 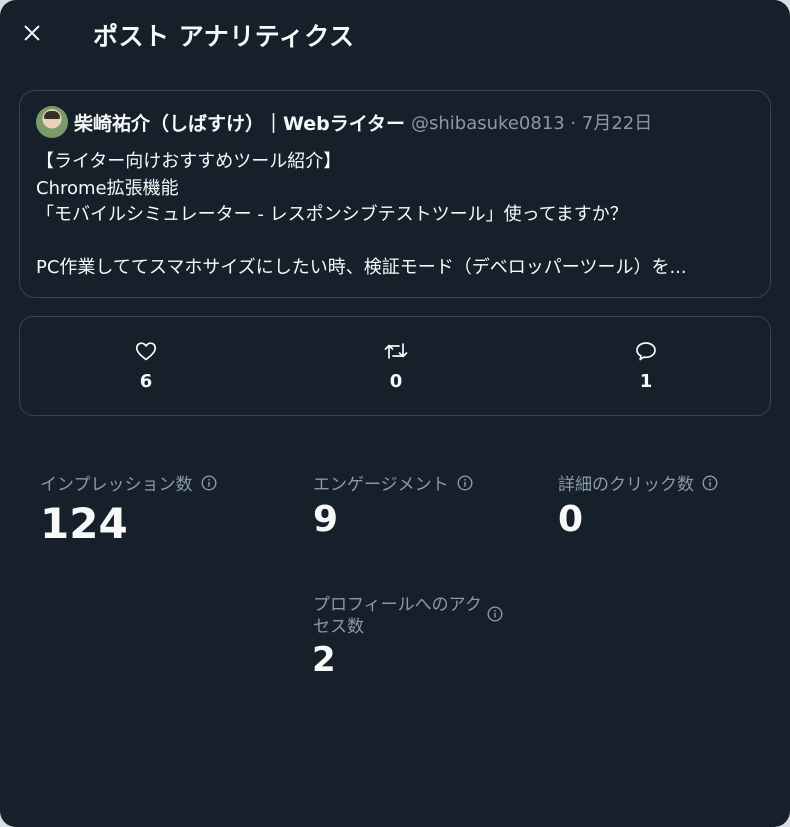 I want to click on close-button, so click(x=32, y=33).